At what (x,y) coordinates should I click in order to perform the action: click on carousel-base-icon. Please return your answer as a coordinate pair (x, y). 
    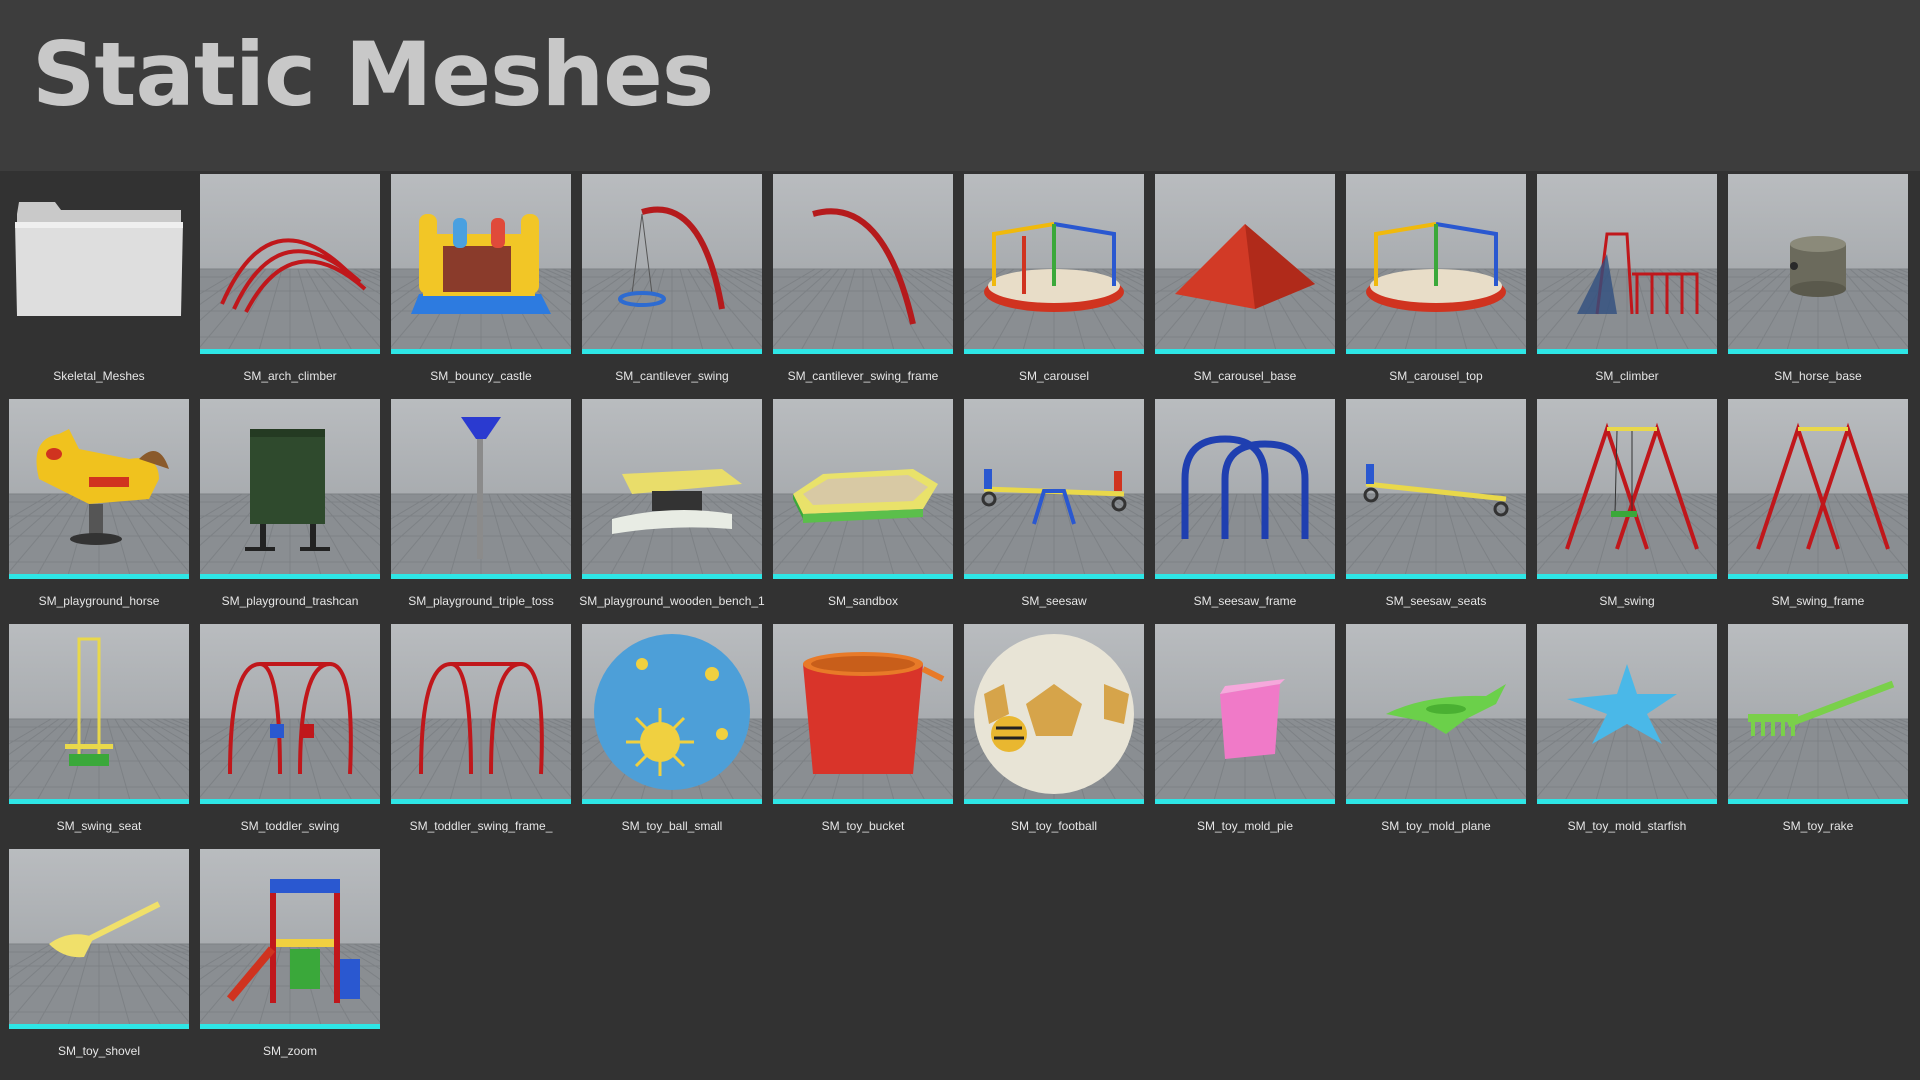
    Looking at the image, I should click on (1245, 266).